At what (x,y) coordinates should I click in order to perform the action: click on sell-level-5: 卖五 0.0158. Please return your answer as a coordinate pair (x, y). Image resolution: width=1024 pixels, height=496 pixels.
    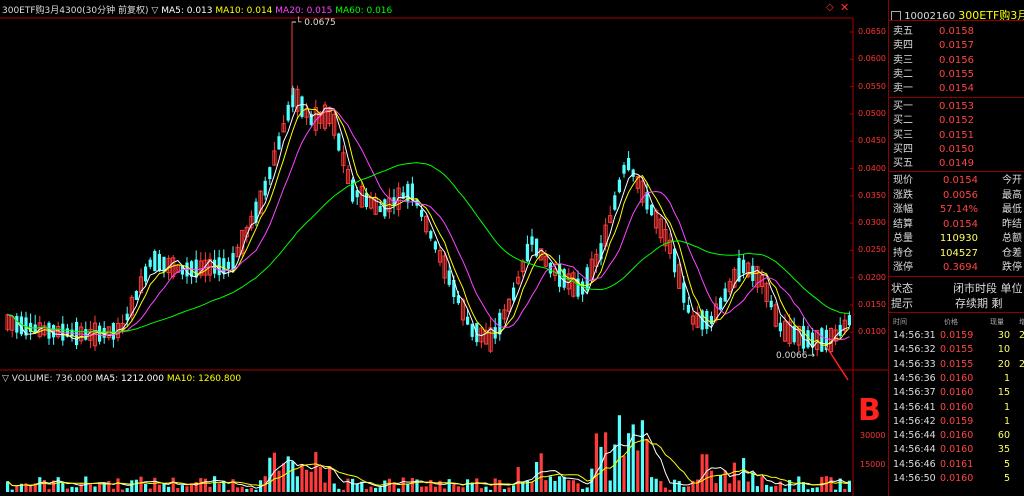
    Looking at the image, I should click on (957, 32).